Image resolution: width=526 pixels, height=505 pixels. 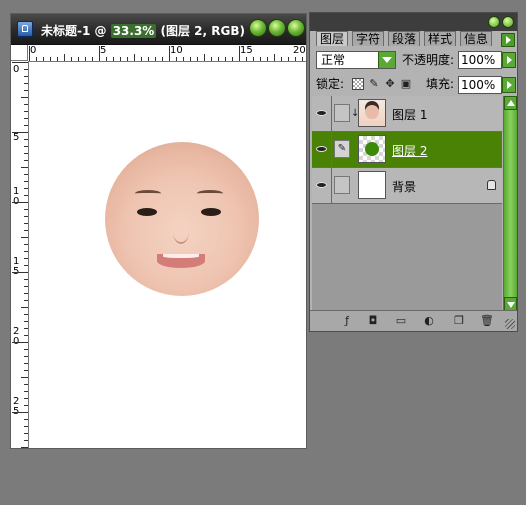 I want to click on zoom-level: 33.3%, so click(x=133, y=31).